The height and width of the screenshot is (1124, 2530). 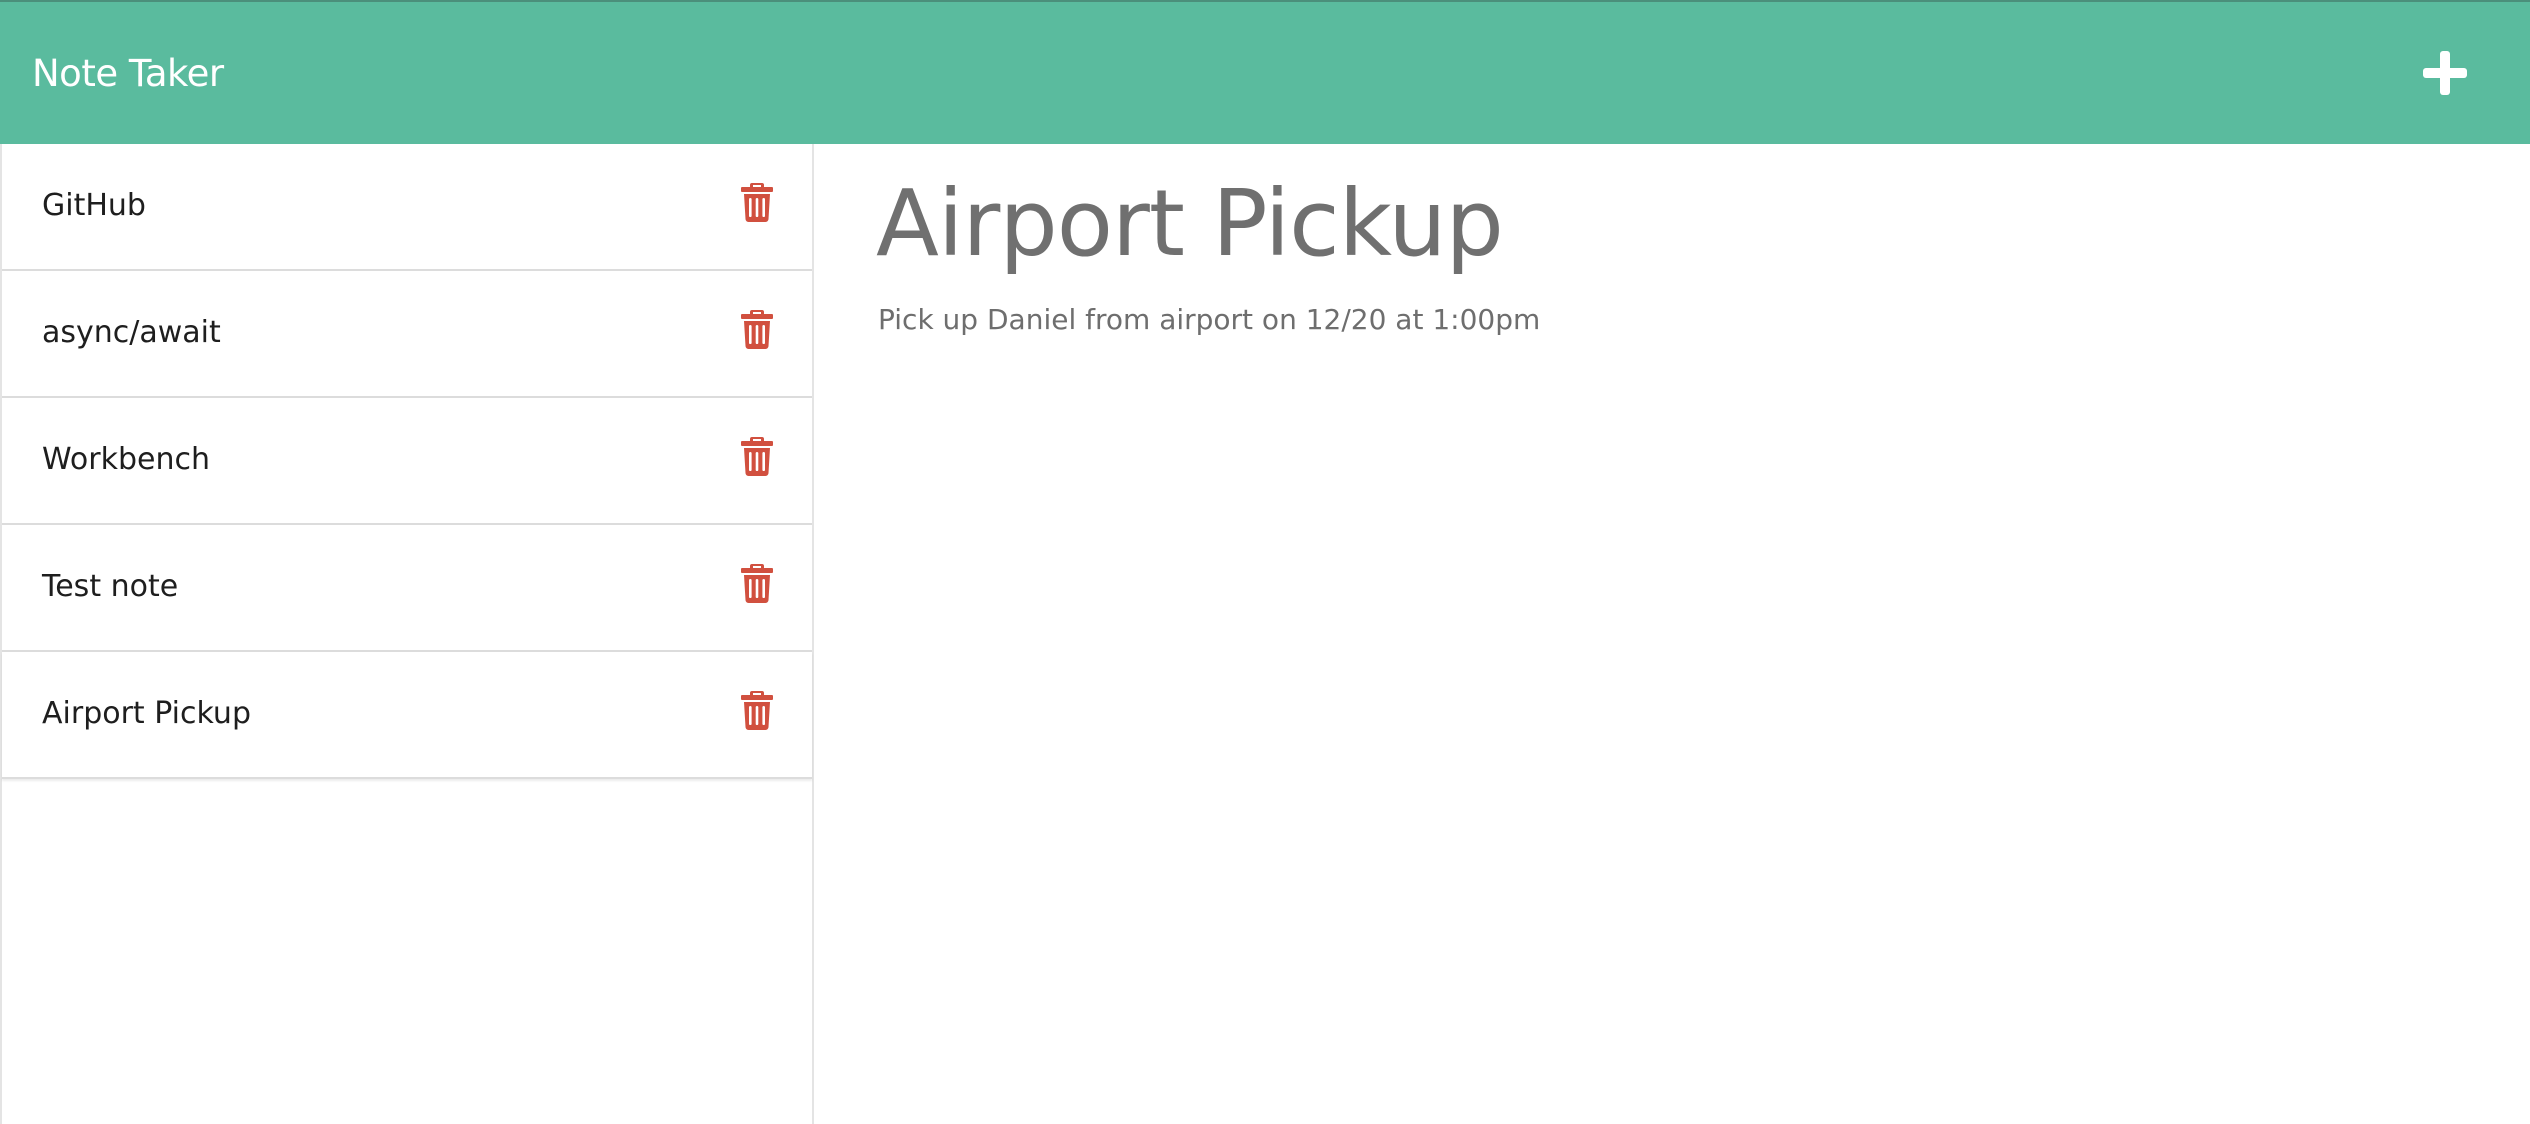 I want to click on note-list-item-title: GitHub, so click(x=94, y=206).